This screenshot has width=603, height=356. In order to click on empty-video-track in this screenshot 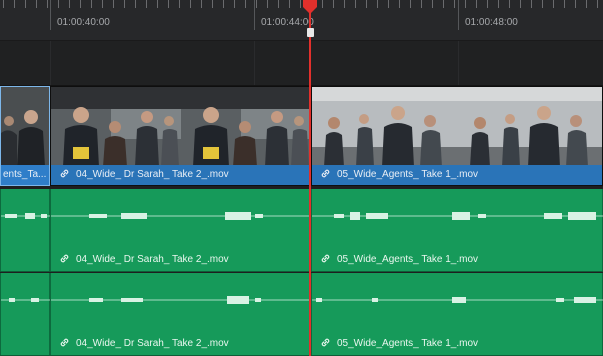, I will do `click(301, 63)`.